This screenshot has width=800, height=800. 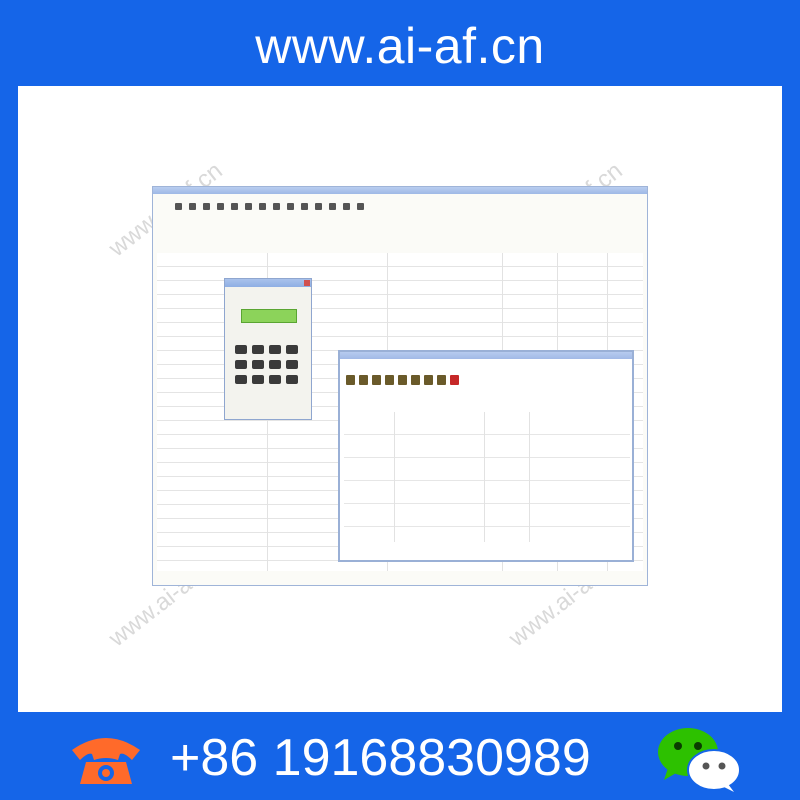 What do you see at coordinates (400, 579) in the screenshot?
I see `status-bar` at bounding box center [400, 579].